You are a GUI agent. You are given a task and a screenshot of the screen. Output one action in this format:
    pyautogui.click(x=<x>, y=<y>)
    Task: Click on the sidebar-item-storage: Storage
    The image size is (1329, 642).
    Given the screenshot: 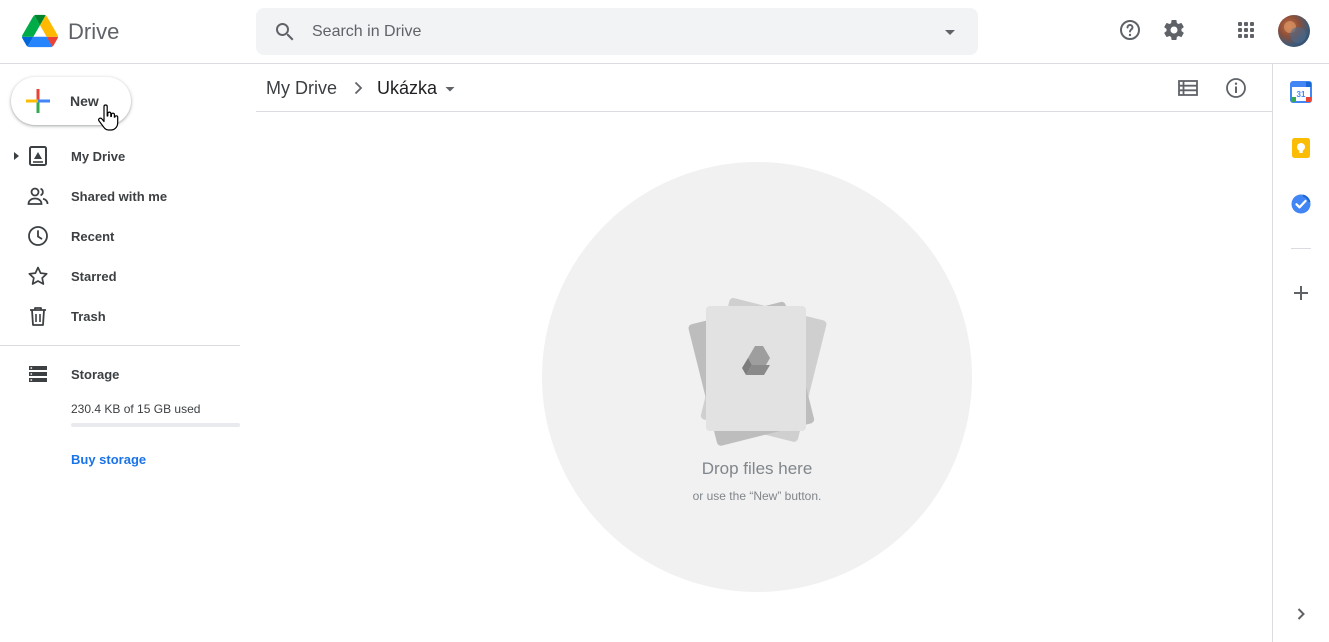 What is the action you would take?
    pyautogui.click(x=120, y=374)
    